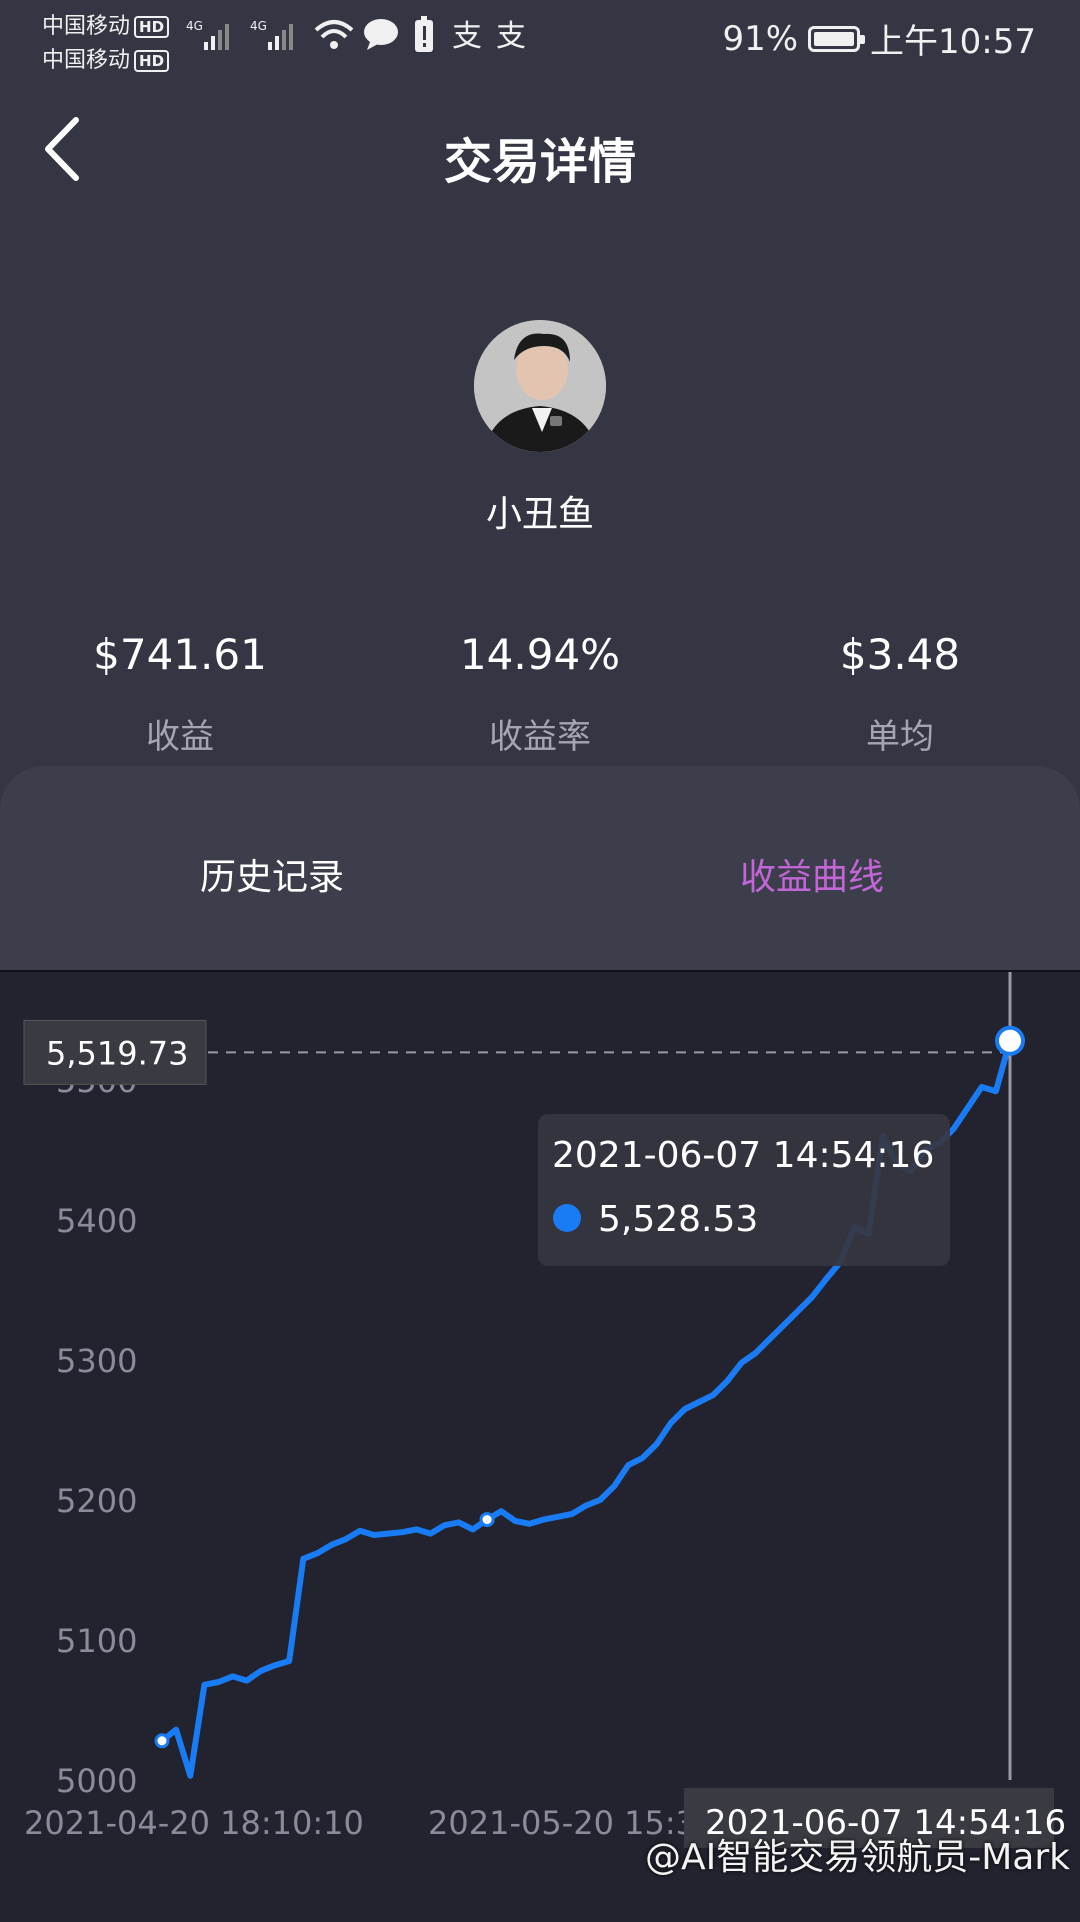  What do you see at coordinates (96, 1641) in the screenshot?
I see `y-tick-label: 5100` at bounding box center [96, 1641].